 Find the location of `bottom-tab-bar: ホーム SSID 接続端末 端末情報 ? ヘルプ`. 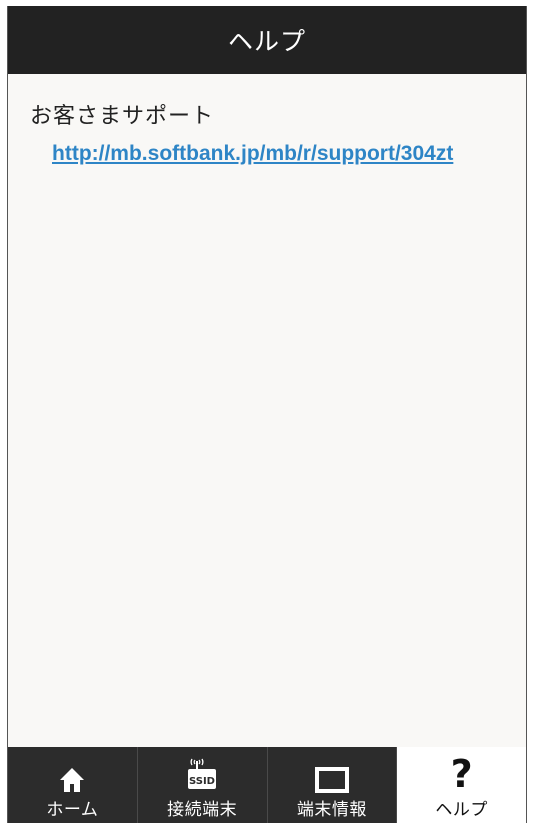

bottom-tab-bar: ホーム SSID 接続端末 端末情報 ? ヘルプ is located at coordinates (267, 785).